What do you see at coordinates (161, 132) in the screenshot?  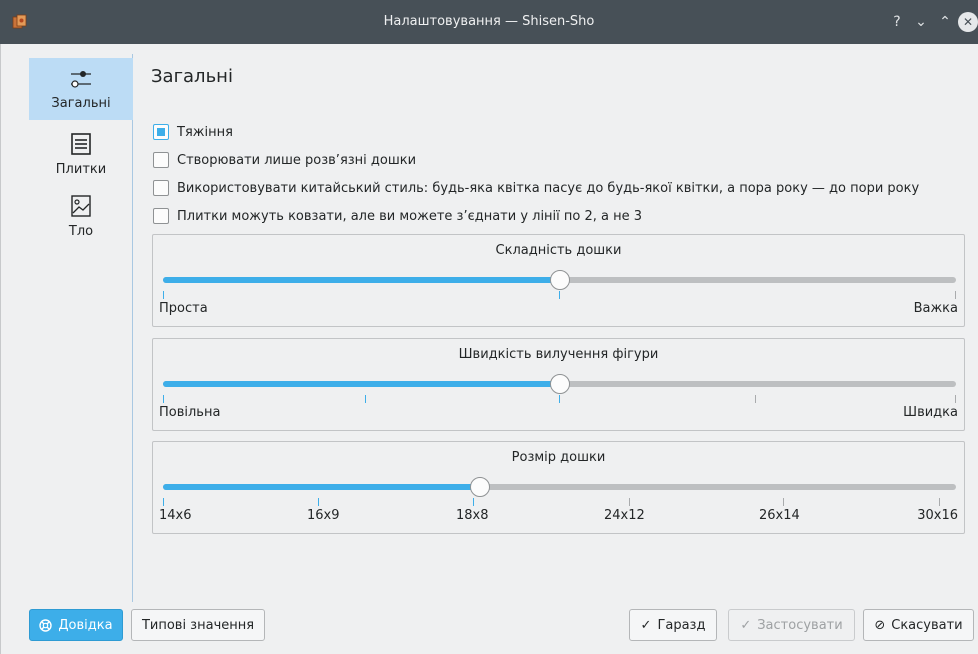 I see `gravity-checkbox` at bounding box center [161, 132].